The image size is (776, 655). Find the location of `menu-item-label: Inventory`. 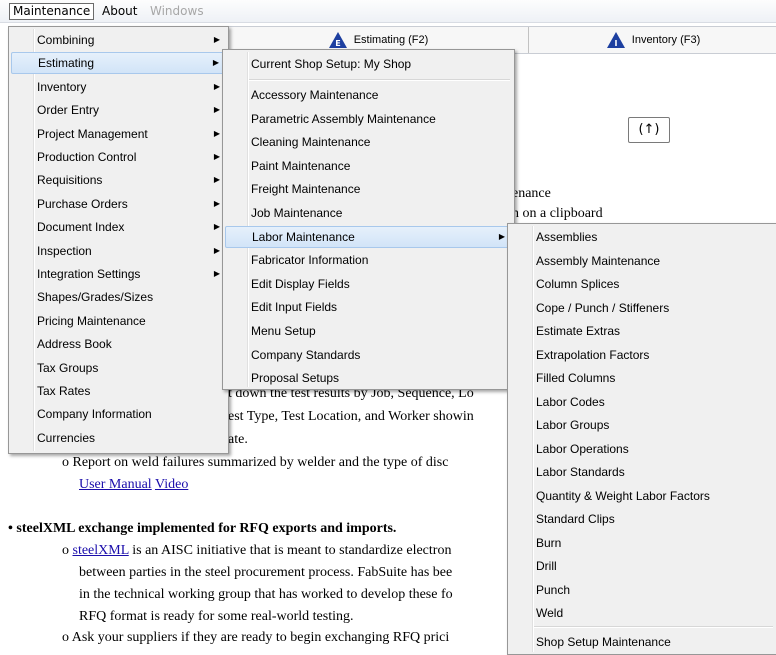

menu-item-label: Inventory is located at coordinates (62, 87).